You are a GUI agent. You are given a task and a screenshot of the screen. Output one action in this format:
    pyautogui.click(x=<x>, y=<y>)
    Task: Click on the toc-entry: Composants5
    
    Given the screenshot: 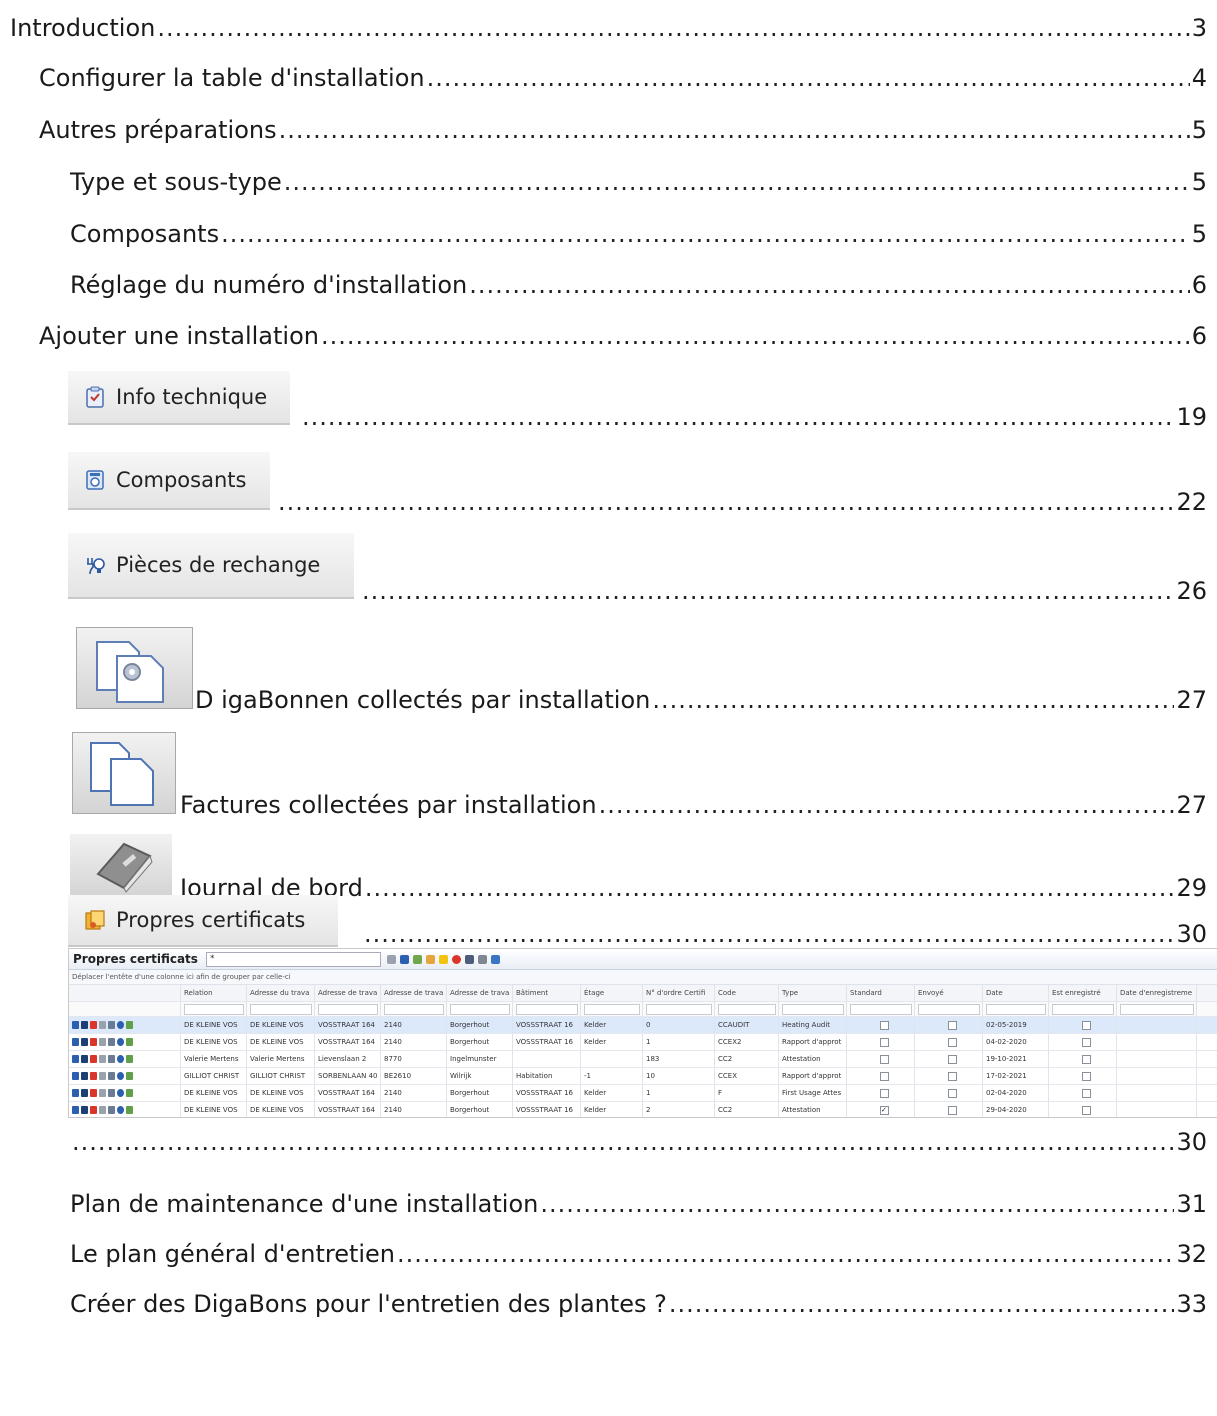 What is the action you would take?
    pyautogui.click(x=638, y=234)
    